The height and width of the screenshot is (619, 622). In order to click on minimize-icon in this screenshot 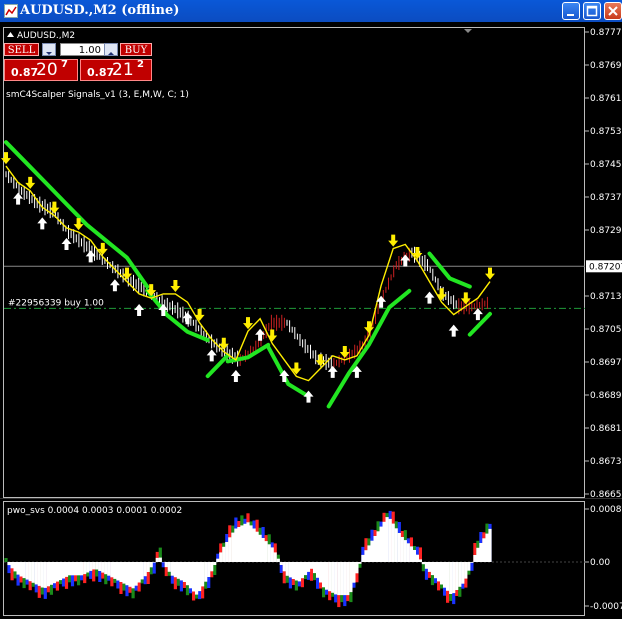, I will do `click(570, 15)`.